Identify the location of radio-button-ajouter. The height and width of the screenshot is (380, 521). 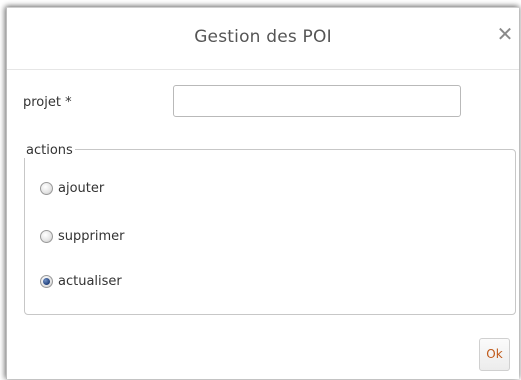
(46, 188).